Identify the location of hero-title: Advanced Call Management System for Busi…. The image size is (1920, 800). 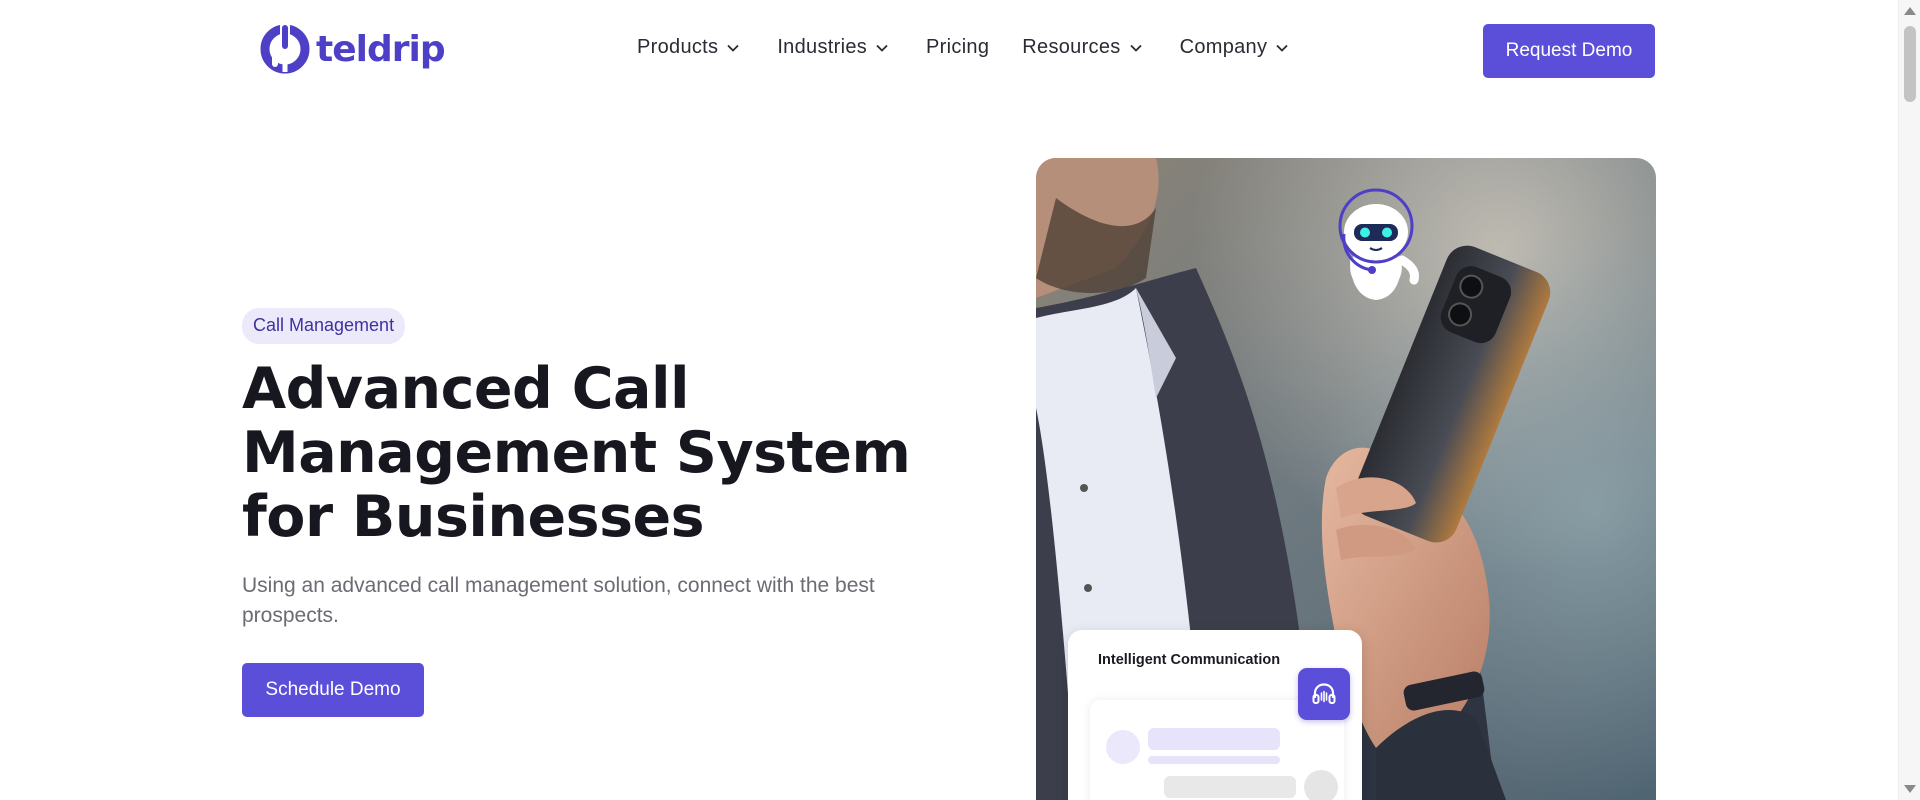
(576, 453).